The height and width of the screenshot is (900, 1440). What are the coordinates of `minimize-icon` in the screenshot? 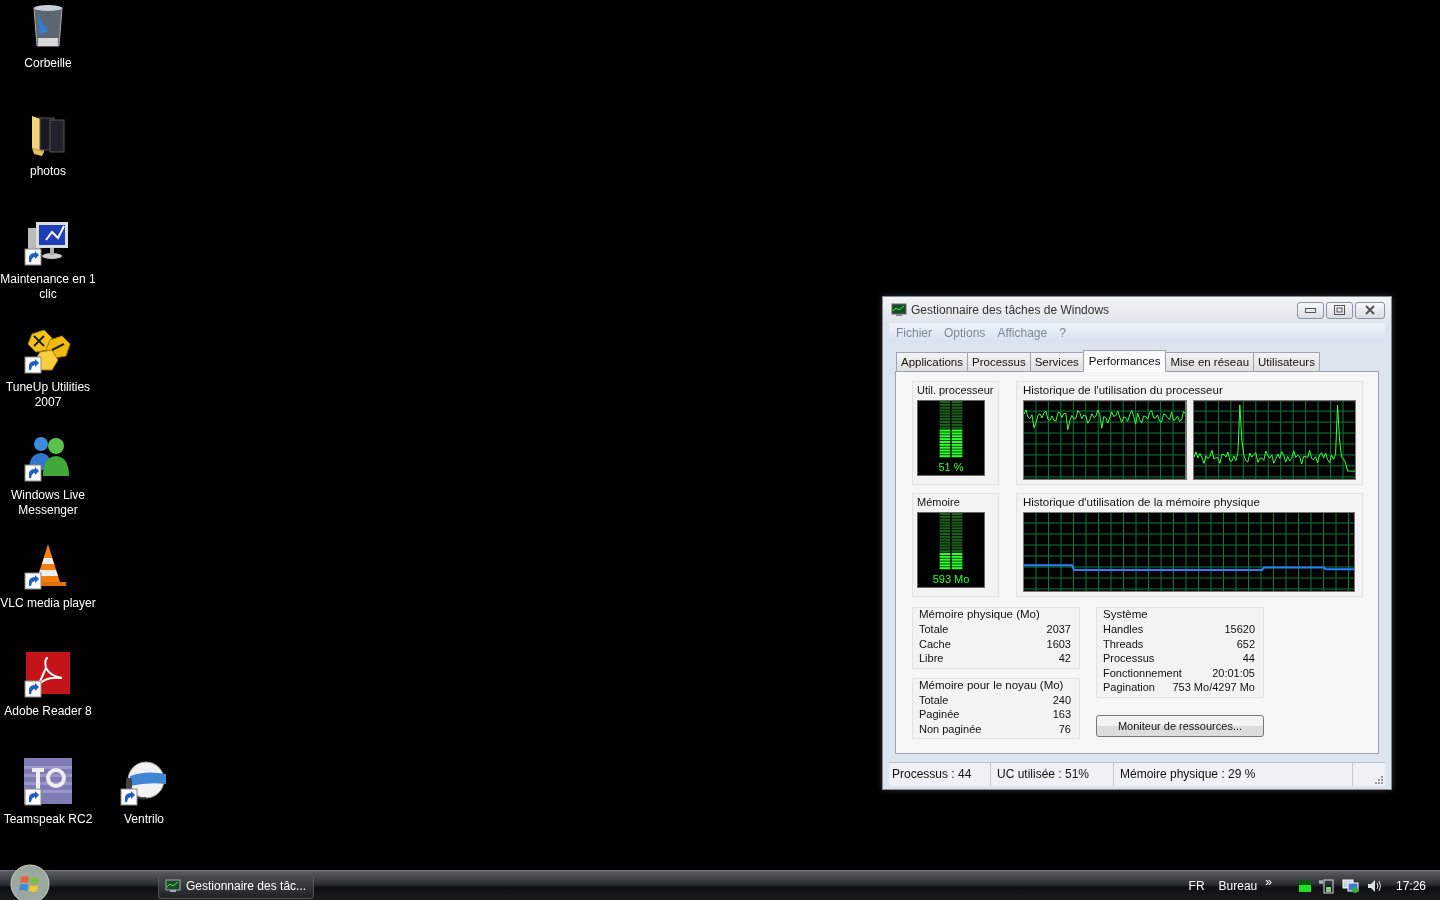 It's located at (1310, 310).